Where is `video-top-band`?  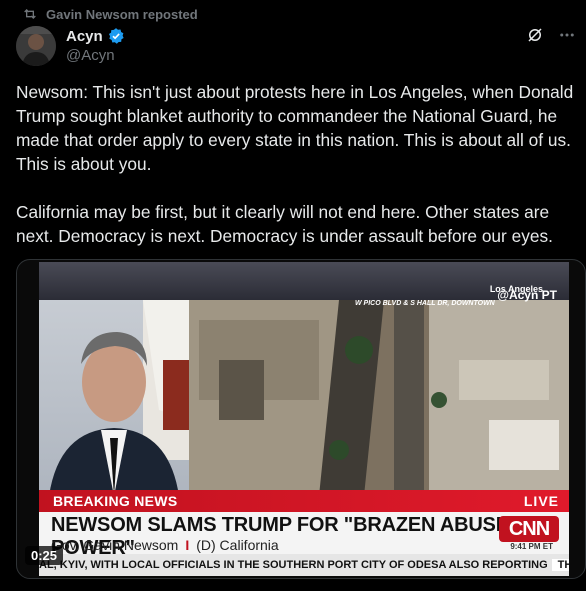
video-top-band is located at coordinates (304, 281).